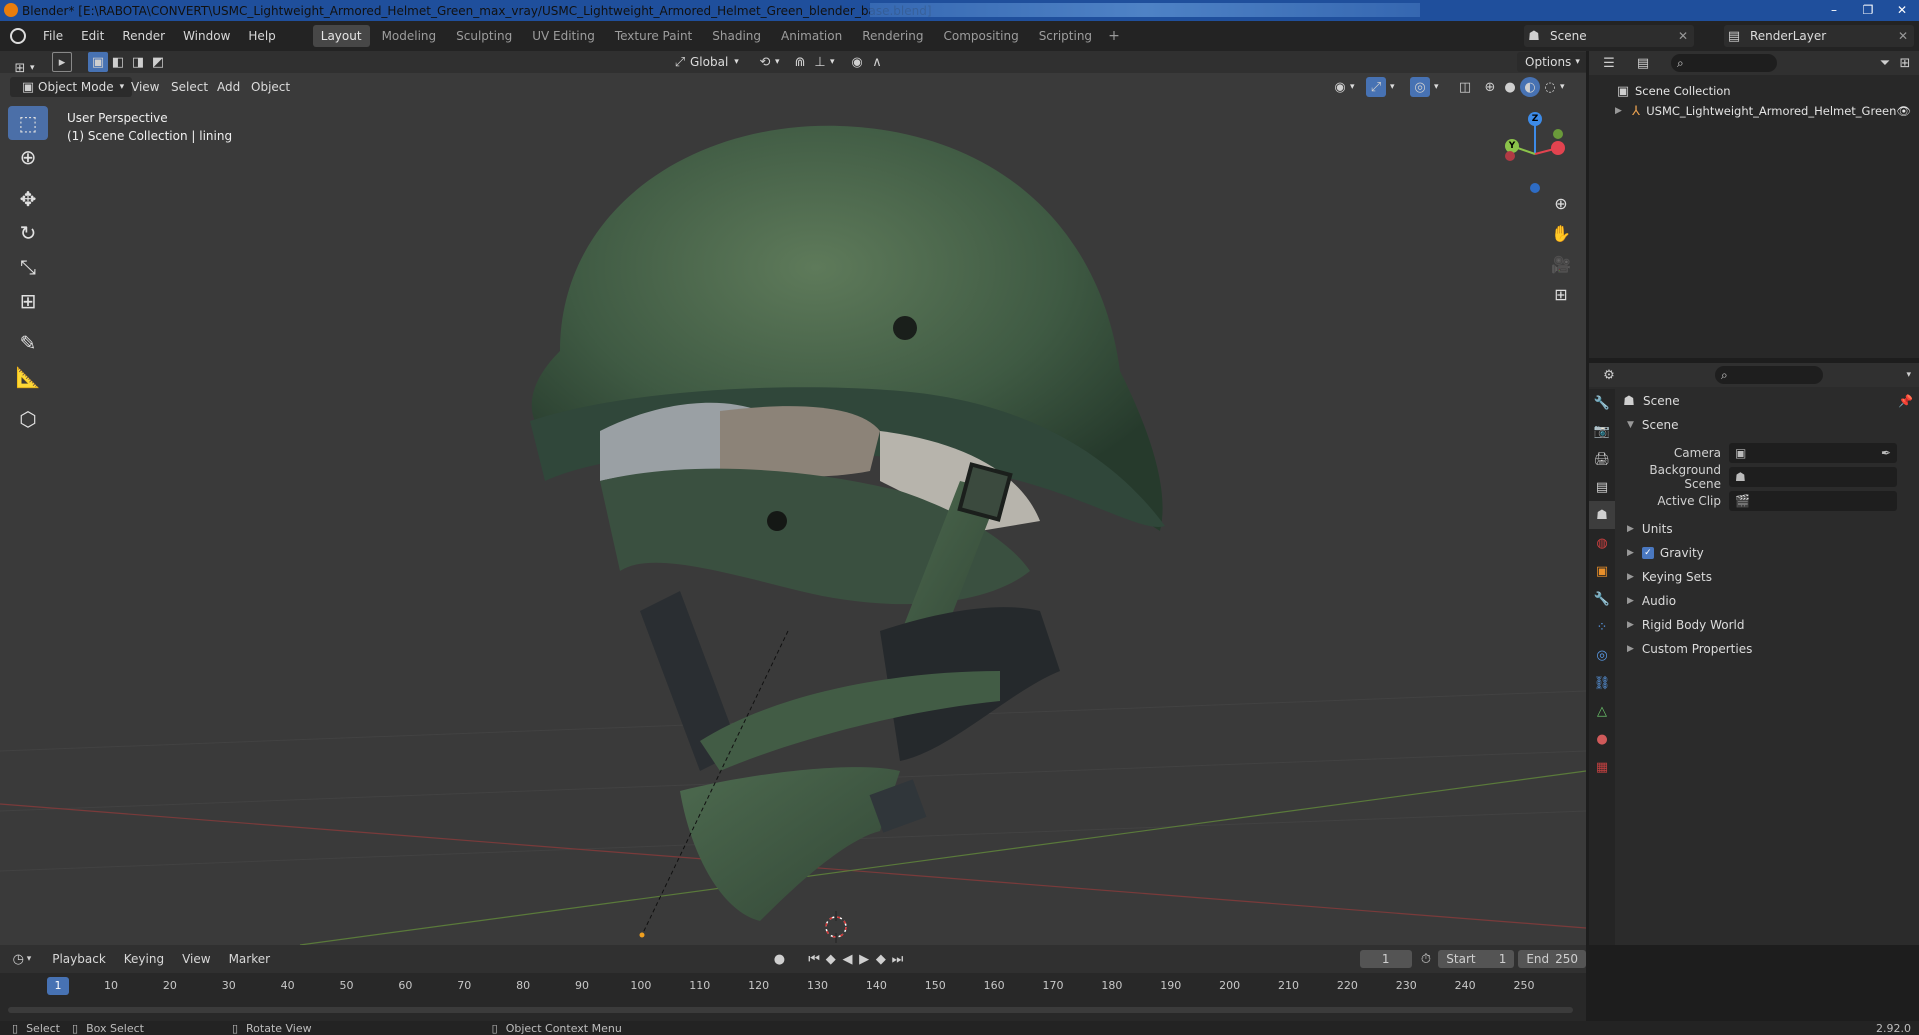 This screenshot has height=1035, width=1919. I want to click on transform-orientation: ⤢ Global ▾, so click(704, 62).